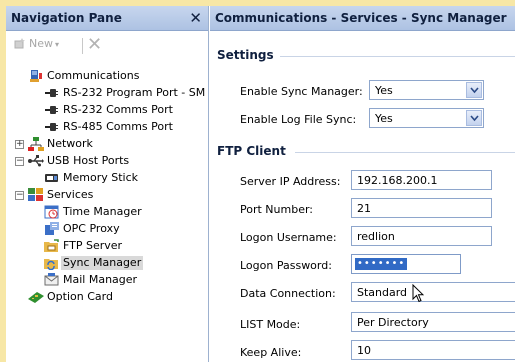 The width and height of the screenshot is (515, 362). Describe the element at coordinates (51, 212) in the screenshot. I see `time-manager-icon` at that location.